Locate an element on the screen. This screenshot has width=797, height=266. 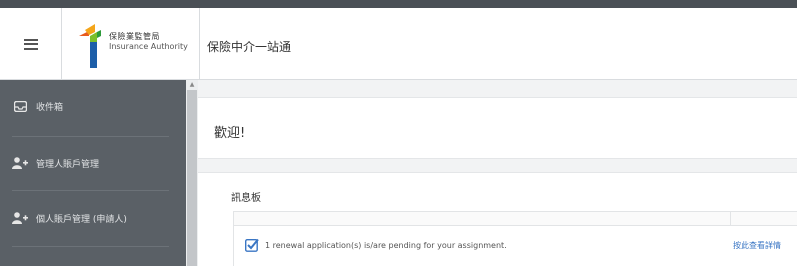
table-header is located at coordinates (515, 219).